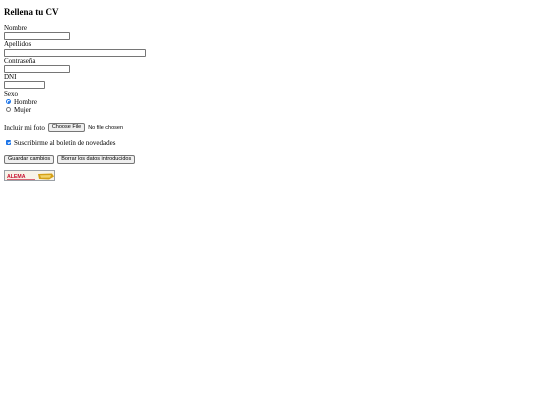 The height and width of the screenshot is (405, 540). What do you see at coordinates (25, 102) in the screenshot?
I see `radio-hombre-label: Hombre` at bounding box center [25, 102].